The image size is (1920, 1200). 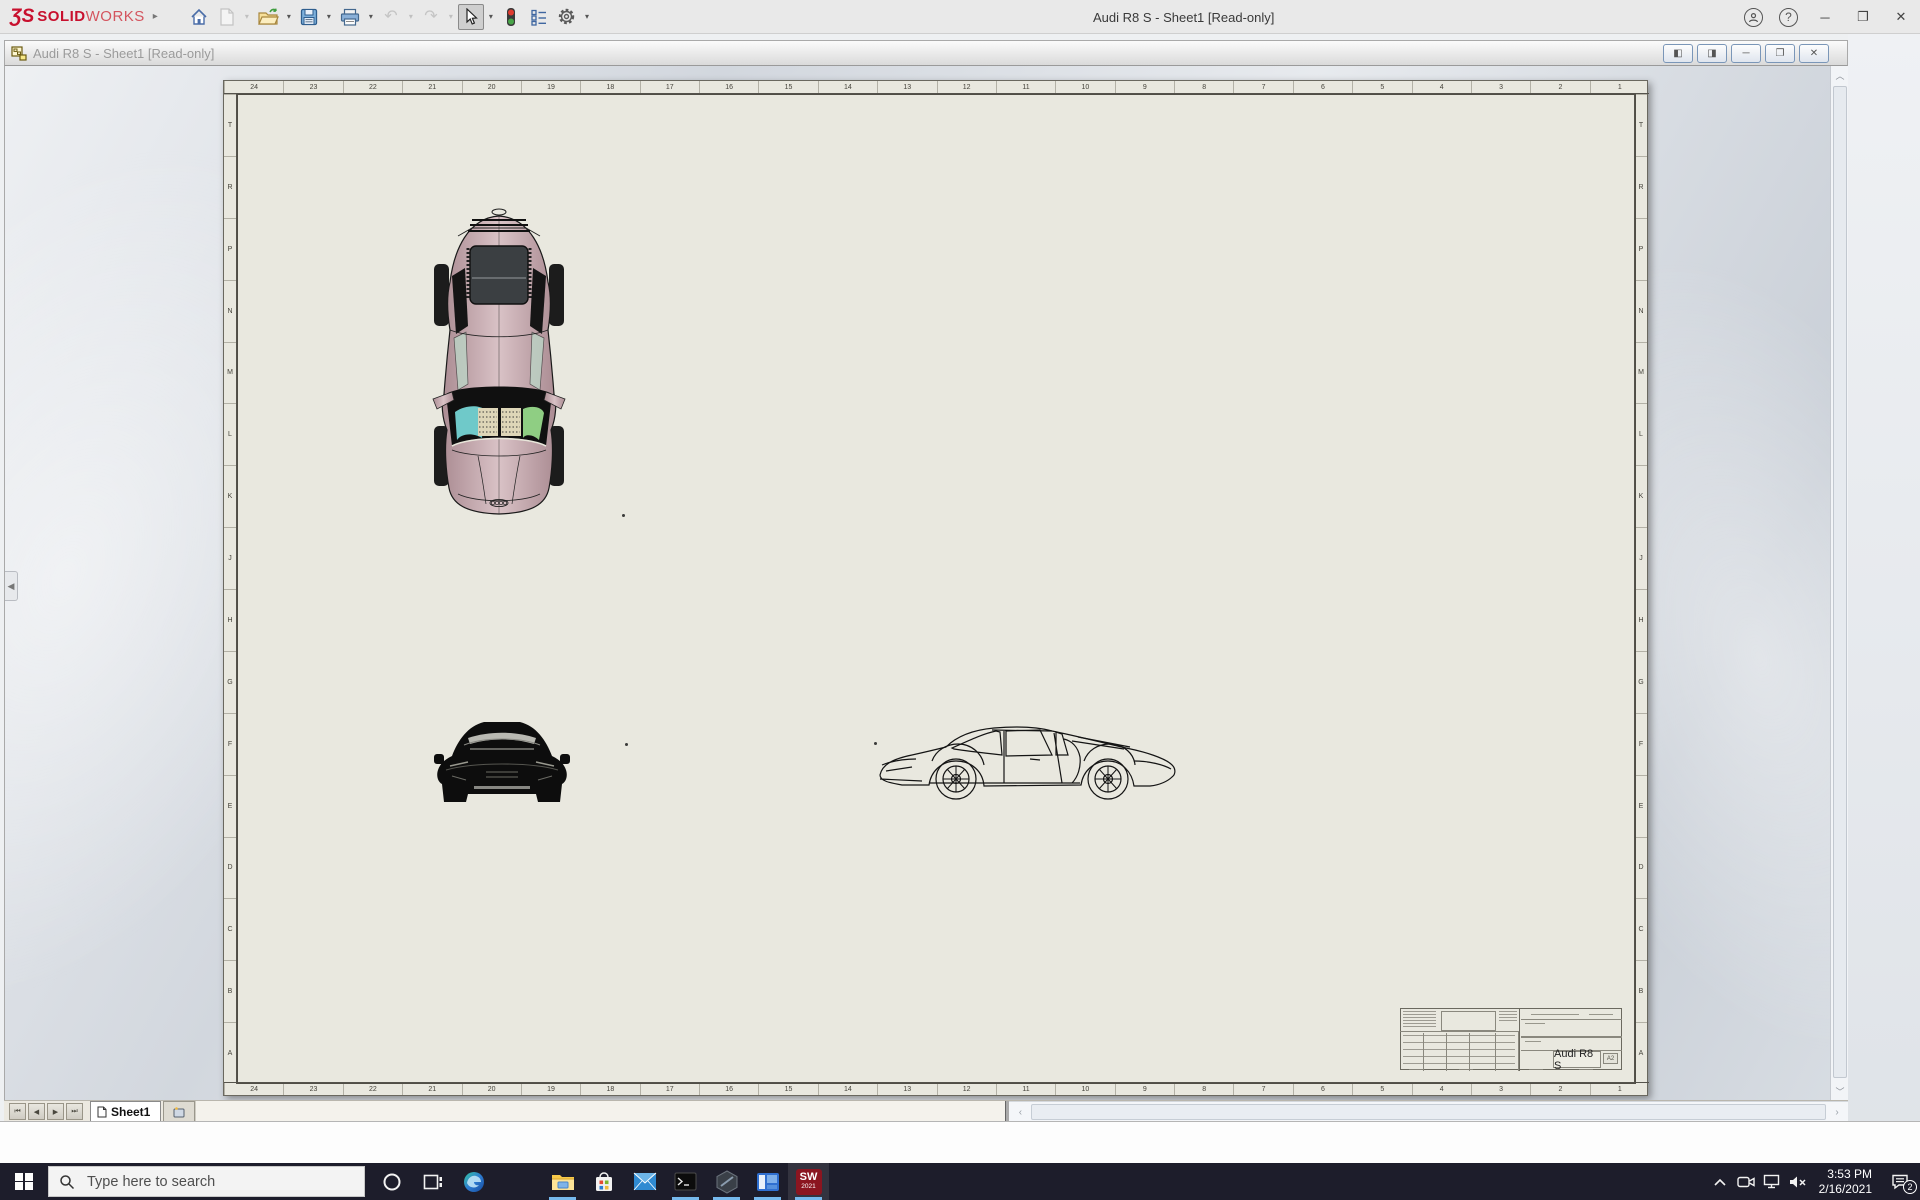 What do you see at coordinates (55, 1111) in the screenshot?
I see `next-sheet-button: ▶` at bounding box center [55, 1111].